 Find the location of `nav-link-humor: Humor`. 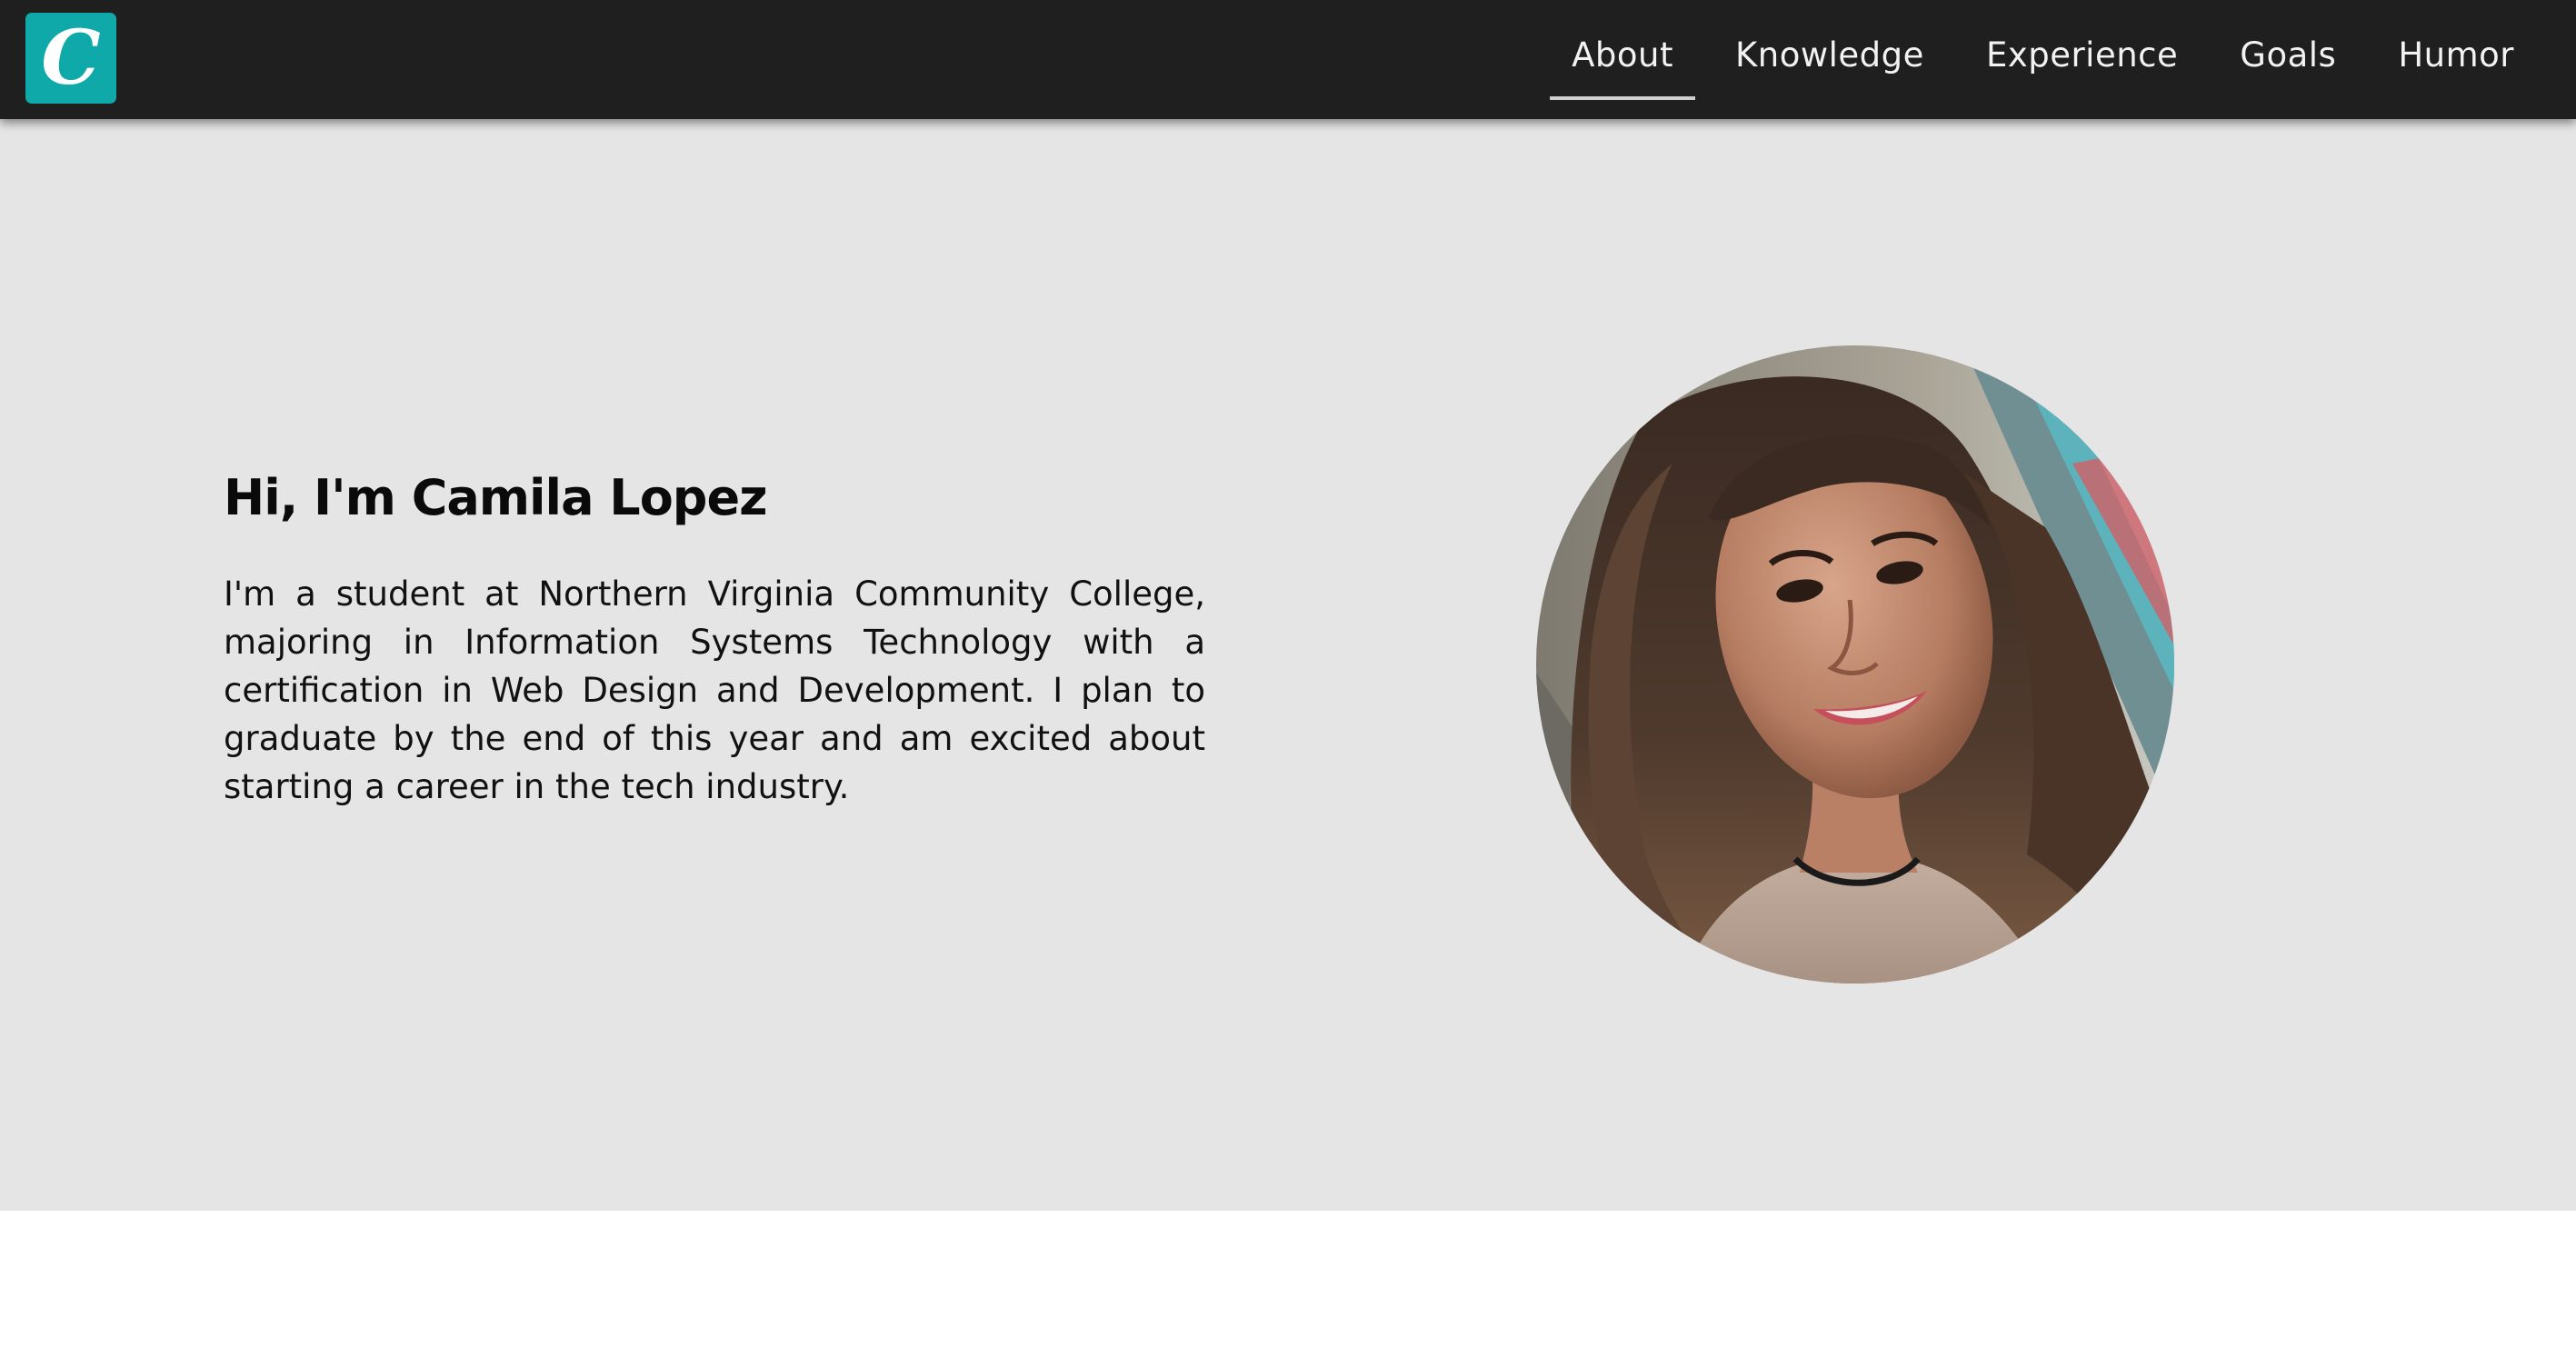

nav-link-humor: Humor is located at coordinates (2456, 55).